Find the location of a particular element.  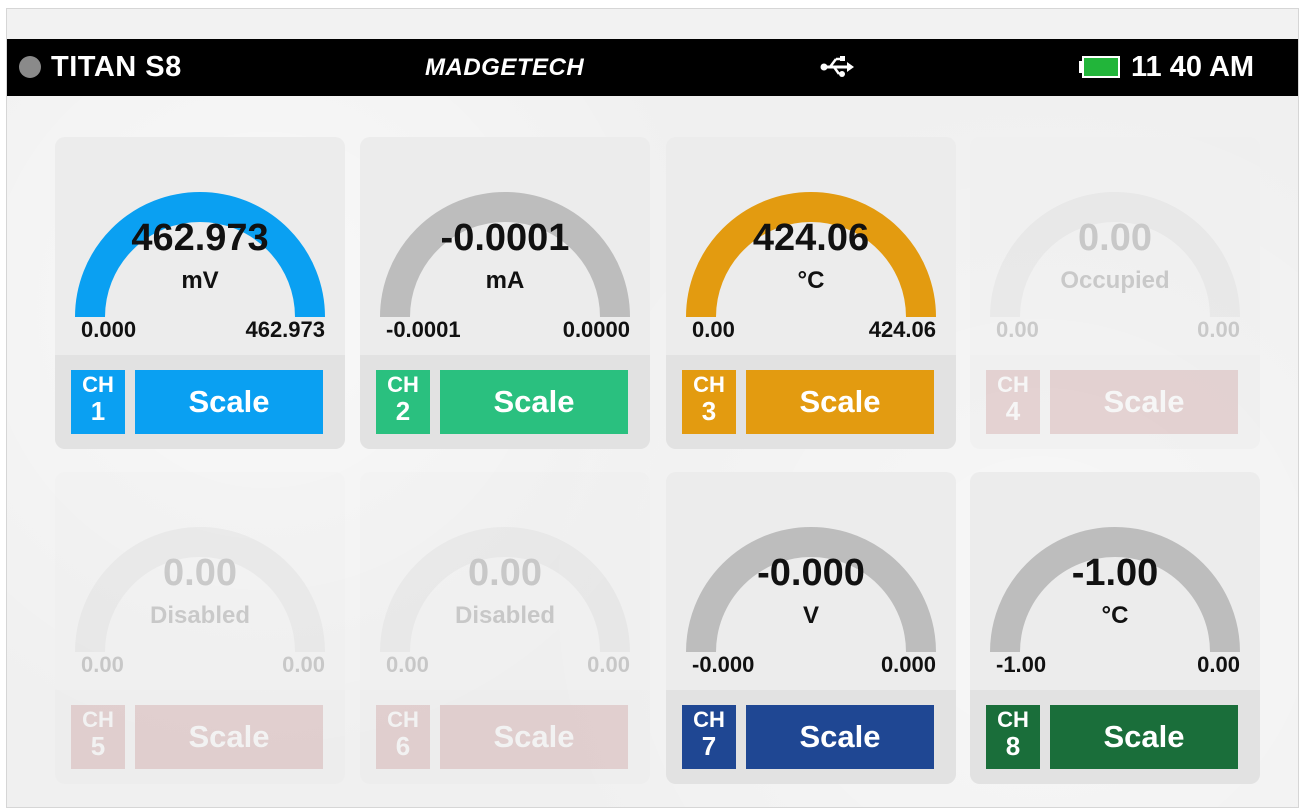

gauge-max-value: 0.000 is located at coordinates (908, 664).